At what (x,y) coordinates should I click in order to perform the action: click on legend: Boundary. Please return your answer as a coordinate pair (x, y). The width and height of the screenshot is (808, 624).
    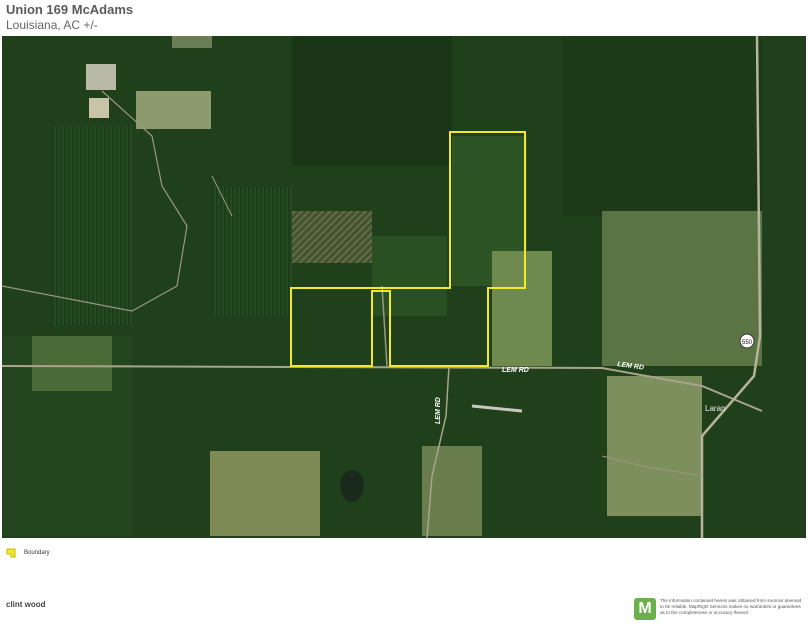
    Looking at the image, I should click on (28, 553).